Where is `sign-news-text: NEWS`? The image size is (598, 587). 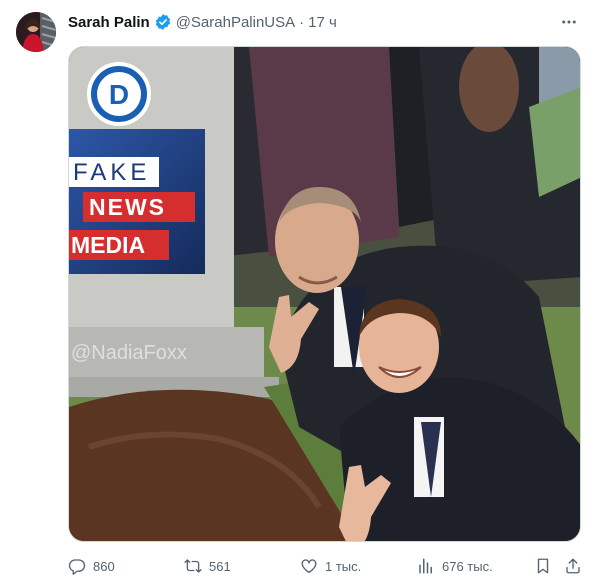 sign-news-text: NEWS is located at coordinates (127, 207).